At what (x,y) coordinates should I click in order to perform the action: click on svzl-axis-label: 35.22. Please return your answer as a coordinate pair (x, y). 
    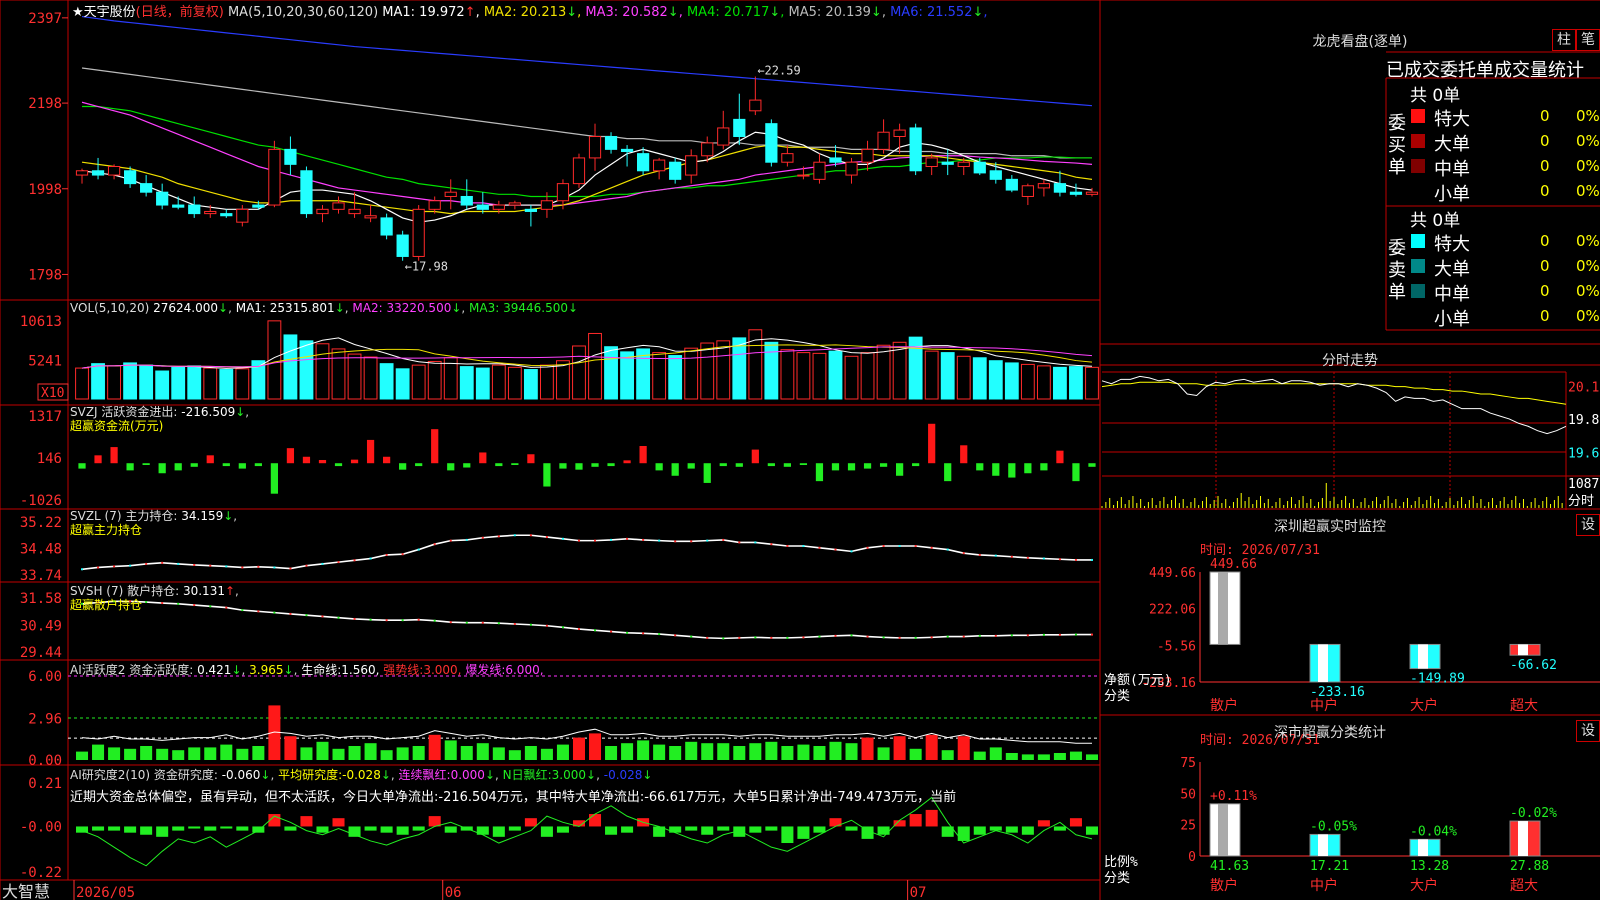
    Looking at the image, I should click on (41, 523).